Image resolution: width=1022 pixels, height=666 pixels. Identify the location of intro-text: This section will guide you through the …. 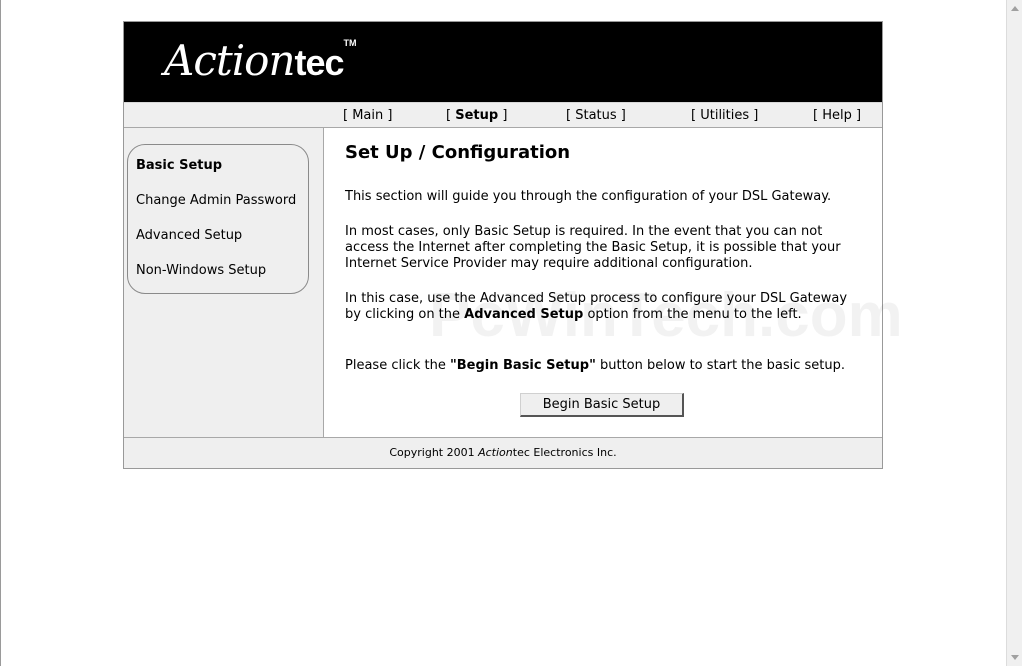
(588, 196).